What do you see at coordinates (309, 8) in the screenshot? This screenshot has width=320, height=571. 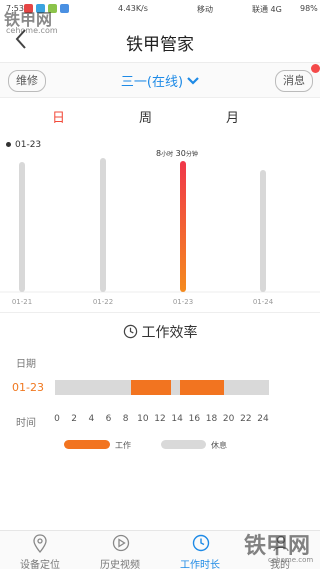 I see `battery-level: 98%` at bounding box center [309, 8].